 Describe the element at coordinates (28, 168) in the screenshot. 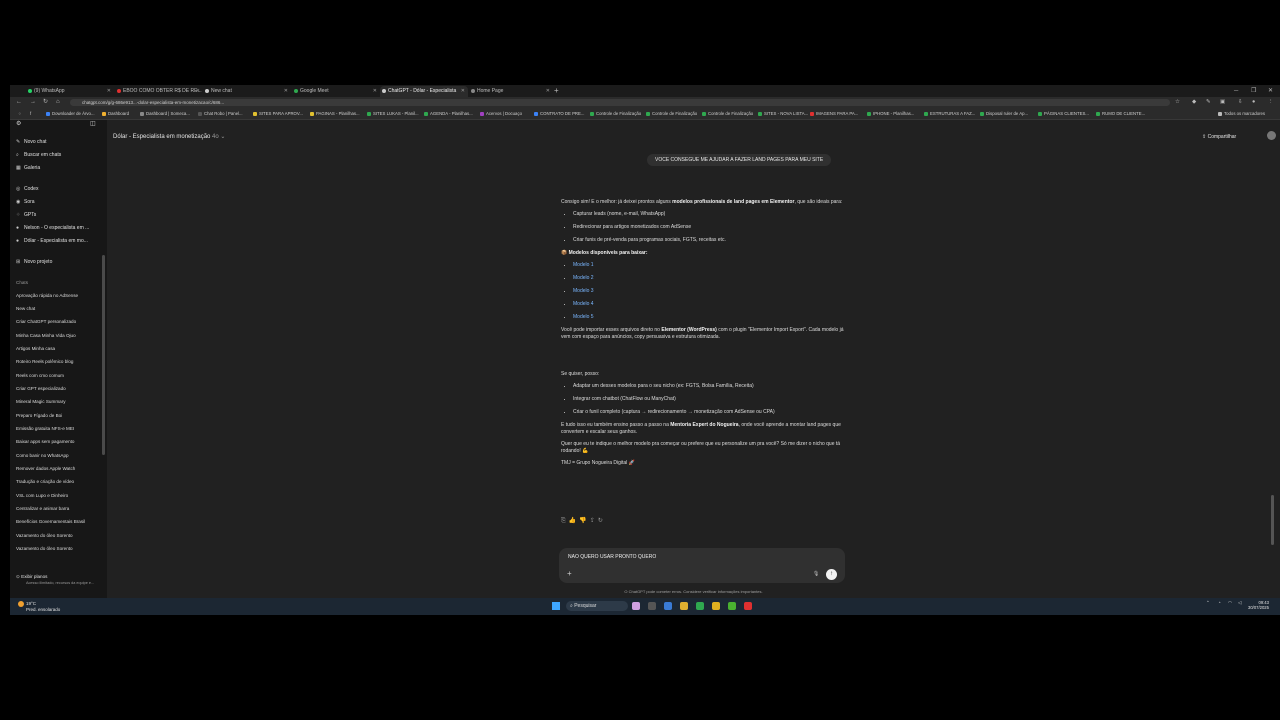

I see `sidebar-item-gallery: ▦ Galeria` at that location.